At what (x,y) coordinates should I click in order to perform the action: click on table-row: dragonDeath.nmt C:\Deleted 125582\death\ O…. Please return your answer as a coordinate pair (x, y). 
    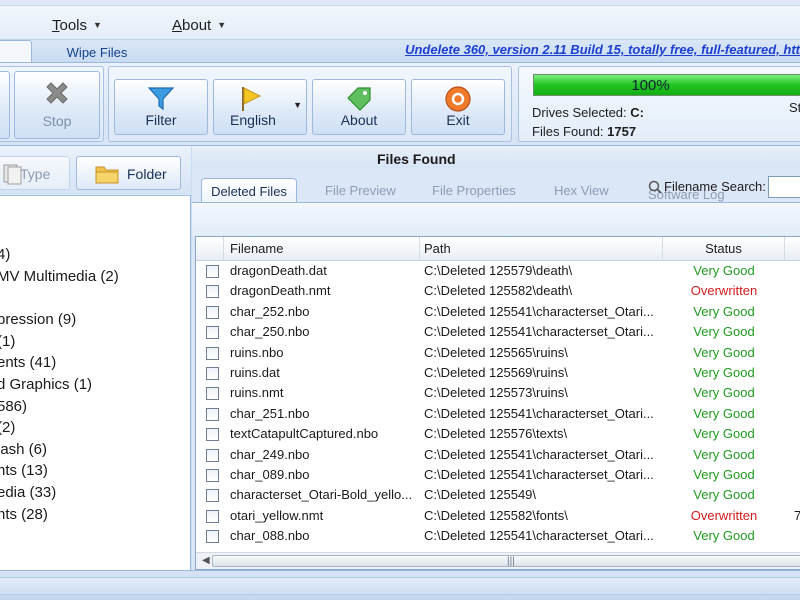
    Looking at the image, I should click on (498, 291).